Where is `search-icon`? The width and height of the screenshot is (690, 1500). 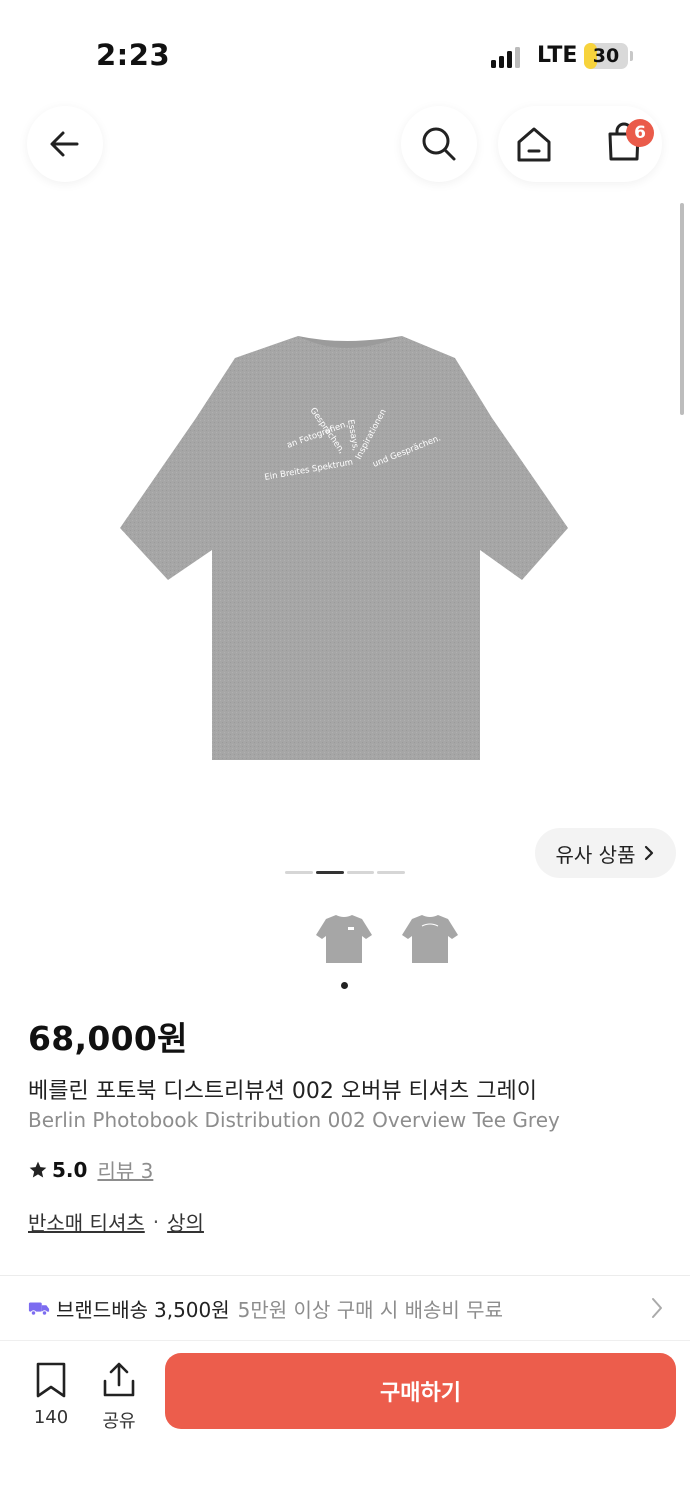 search-icon is located at coordinates (439, 144).